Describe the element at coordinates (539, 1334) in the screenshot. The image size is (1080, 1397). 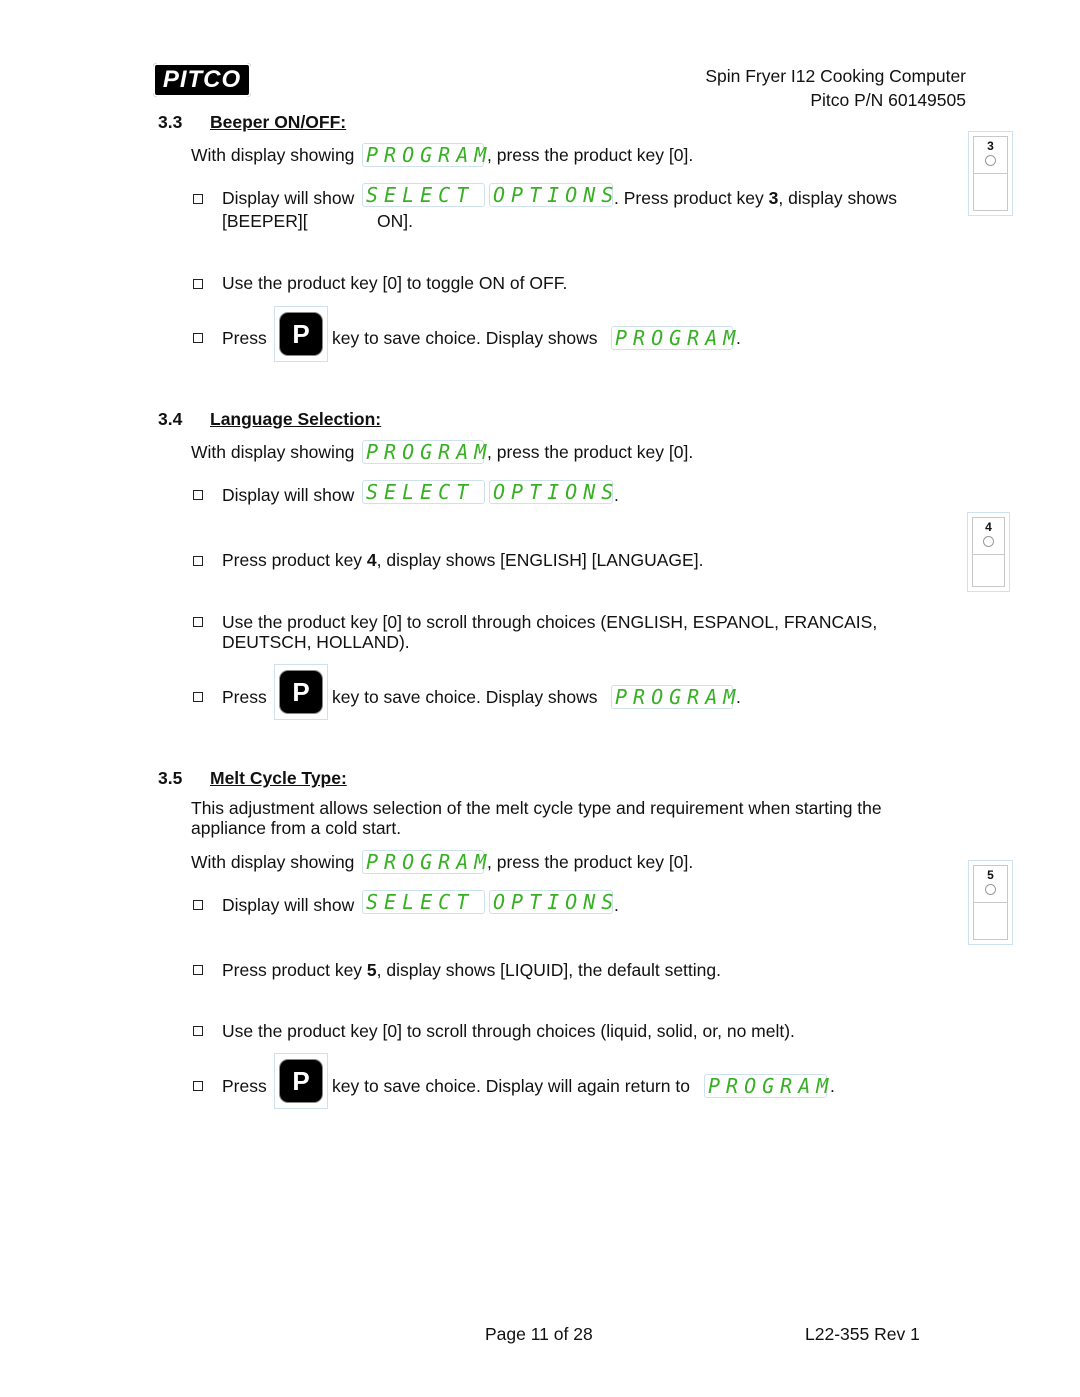
I see `page-number: Page 11 of 28` at that location.